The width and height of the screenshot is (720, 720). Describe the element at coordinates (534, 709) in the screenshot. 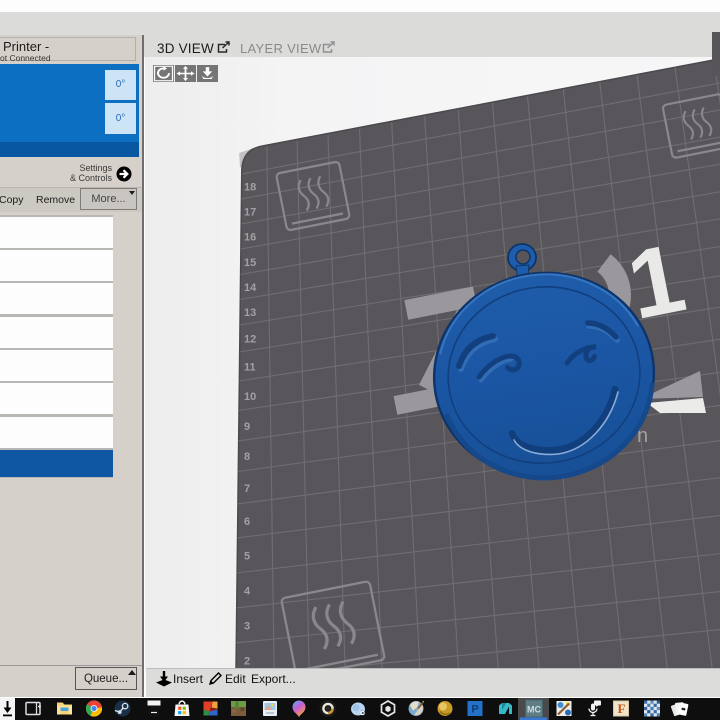

I see `svg-text: MC` at that location.